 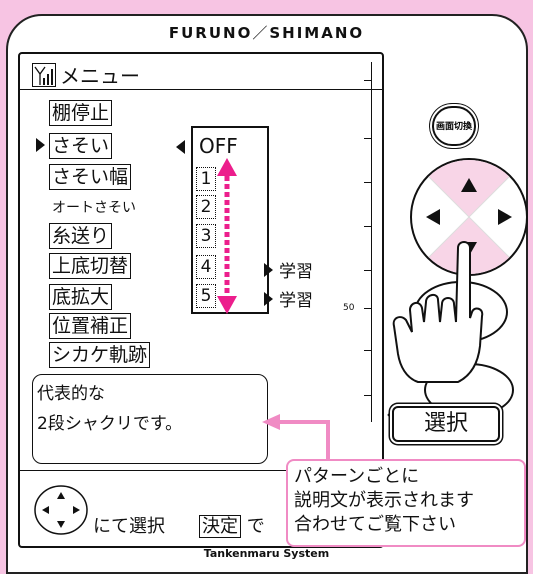 What do you see at coordinates (227, 236) in the screenshot?
I see `scroll-arrow-icon` at bounding box center [227, 236].